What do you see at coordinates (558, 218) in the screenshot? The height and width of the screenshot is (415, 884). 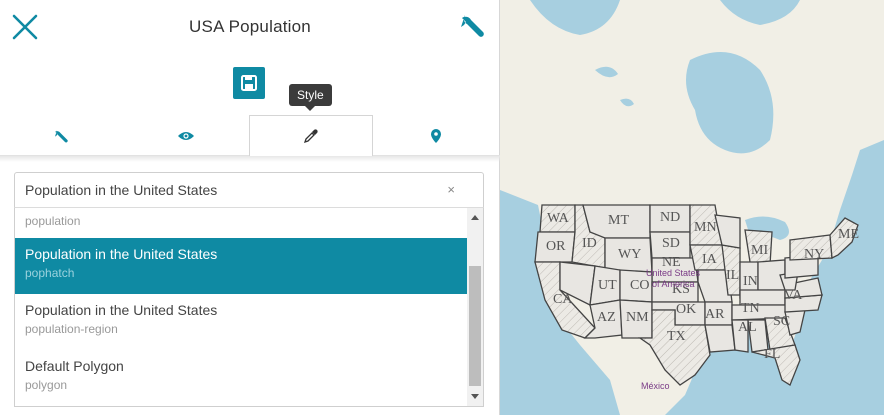 I see `state-label-wa: WA` at bounding box center [558, 218].